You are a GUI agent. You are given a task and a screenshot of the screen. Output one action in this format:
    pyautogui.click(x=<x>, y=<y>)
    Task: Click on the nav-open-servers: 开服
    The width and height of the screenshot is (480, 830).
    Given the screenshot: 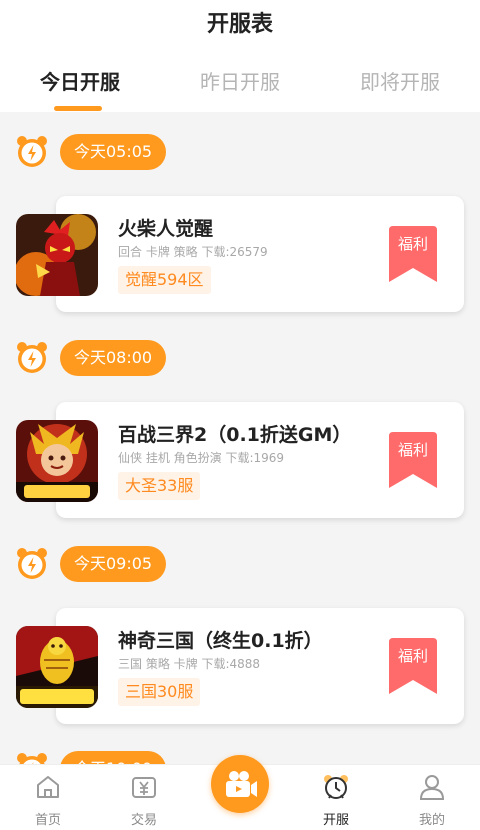 What is the action you would take?
    pyautogui.click(x=336, y=797)
    